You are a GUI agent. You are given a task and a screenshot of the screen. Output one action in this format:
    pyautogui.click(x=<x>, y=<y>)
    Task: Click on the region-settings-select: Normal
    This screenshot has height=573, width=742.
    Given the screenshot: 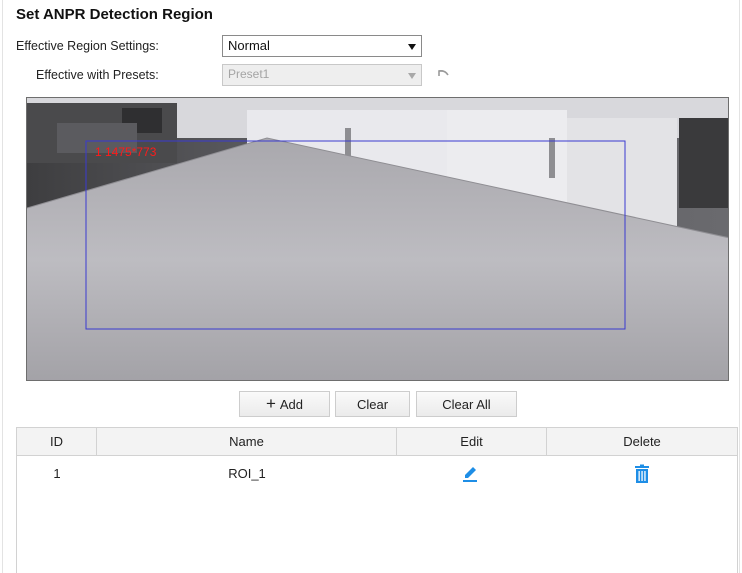 What is the action you would take?
    pyautogui.click(x=322, y=46)
    